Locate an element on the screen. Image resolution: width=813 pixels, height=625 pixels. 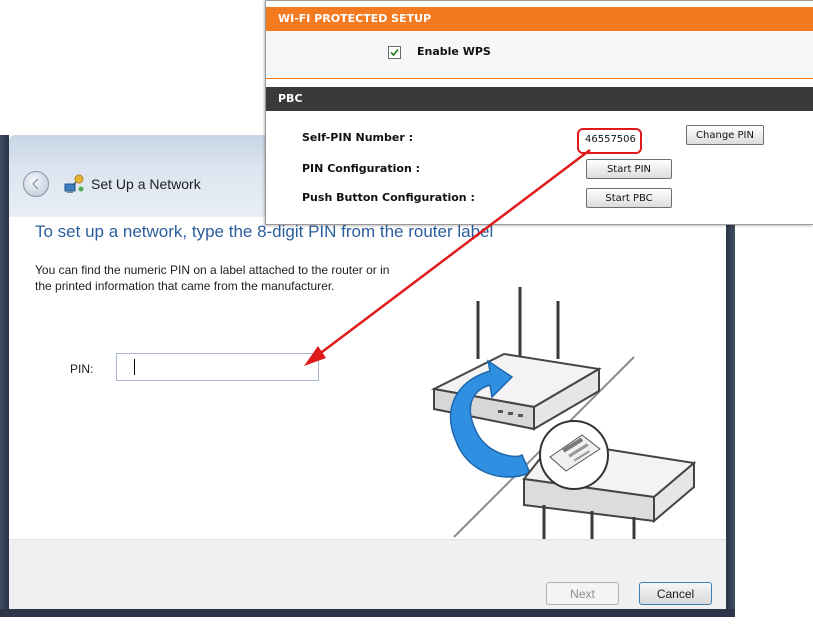
self-pin-label: Self-PIN Number : is located at coordinates (357, 137).